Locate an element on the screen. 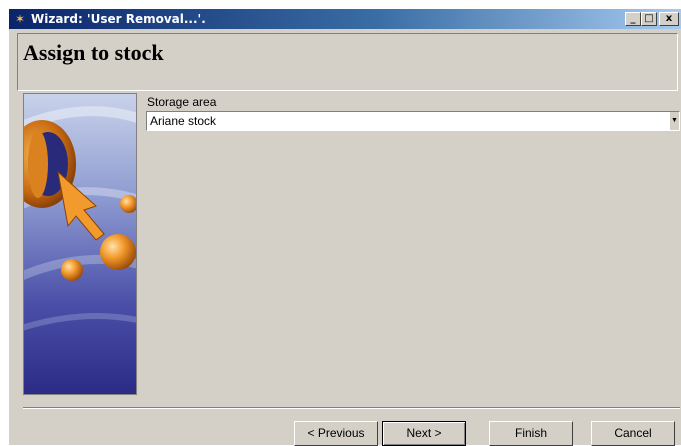 The width and height of the screenshot is (681, 446). storage-area-label: Storage area is located at coordinates (182, 102).